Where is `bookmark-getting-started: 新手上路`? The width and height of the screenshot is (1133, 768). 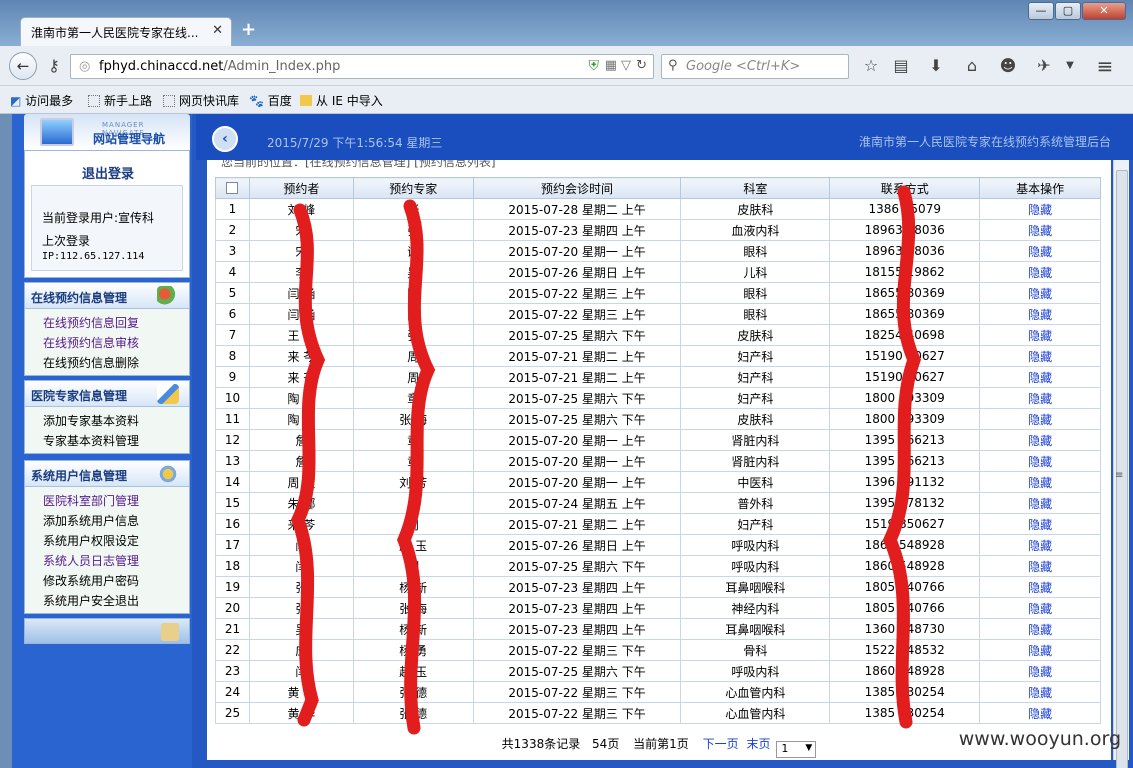 bookmark-getting-started: 新手上路 is located at coordinates (120, 100).